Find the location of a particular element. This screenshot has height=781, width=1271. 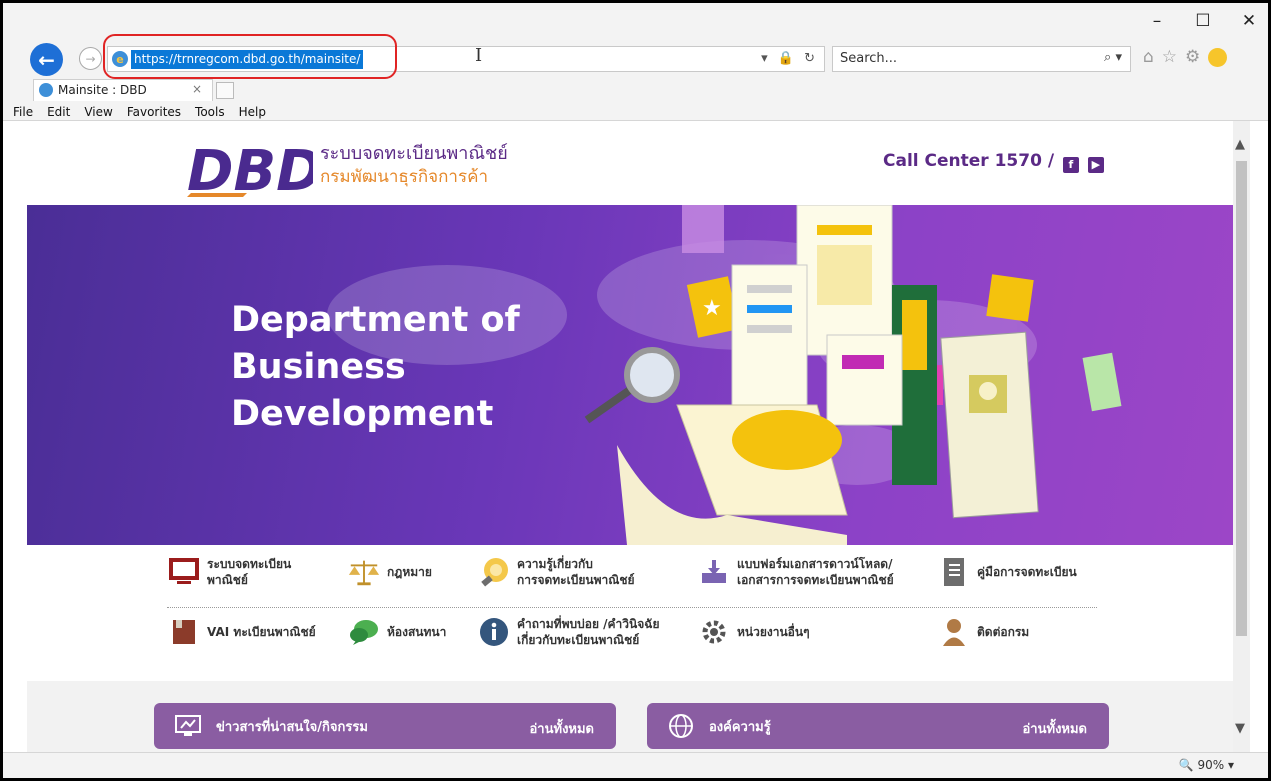

arrow-left-icon: ← is located at coordinates (46, 59).